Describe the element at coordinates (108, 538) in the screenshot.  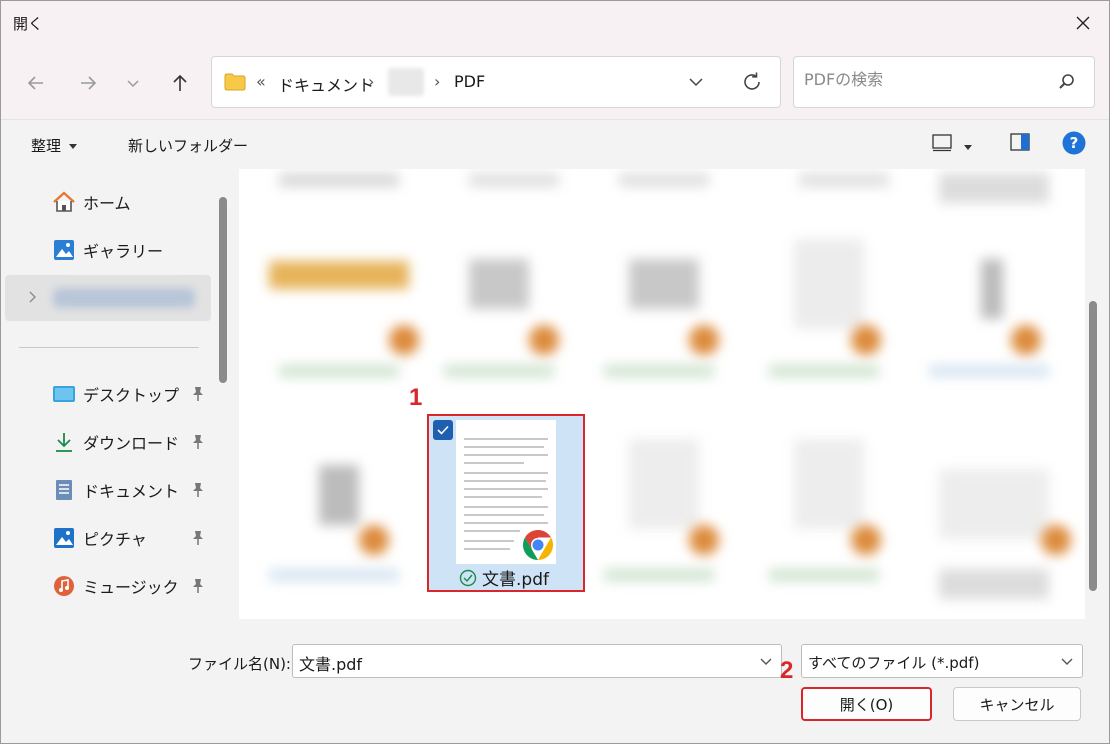
I see `sidebar-item-pictures: ピクチャ` at that location.